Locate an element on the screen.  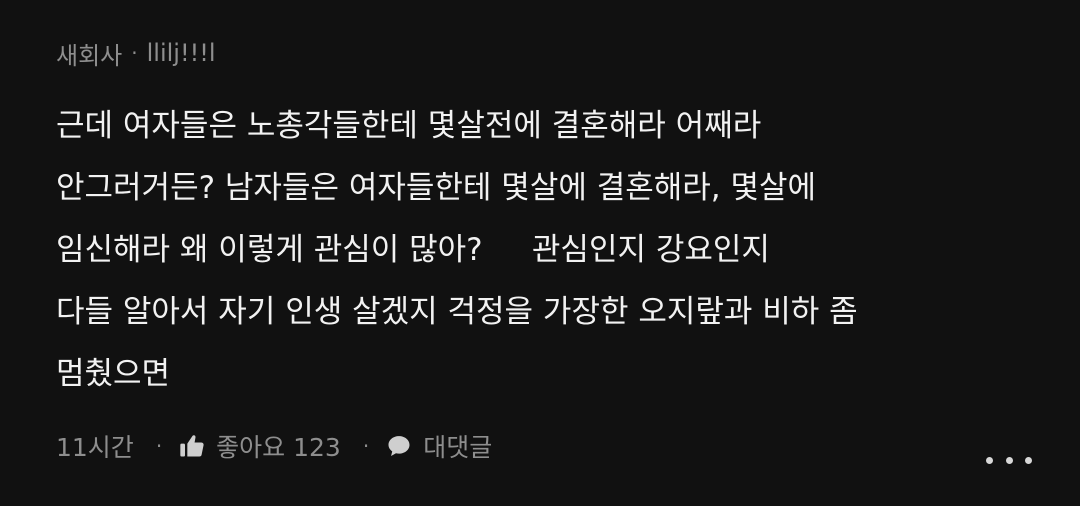
author-id: llilj!!!l is located at coordinates (181, 53).